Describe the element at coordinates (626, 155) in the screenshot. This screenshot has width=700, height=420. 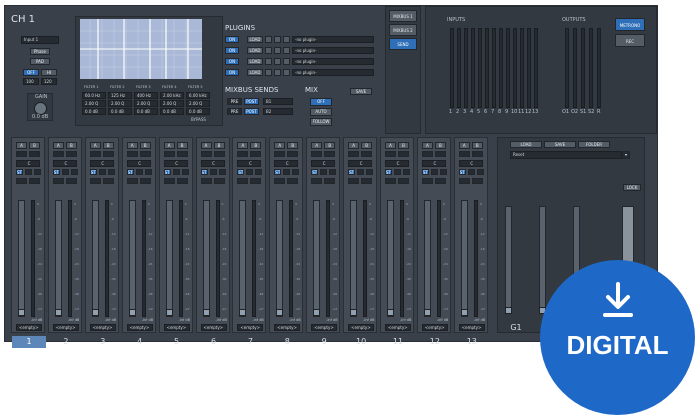
I see `chevron-down-icon: ▾` at that location.